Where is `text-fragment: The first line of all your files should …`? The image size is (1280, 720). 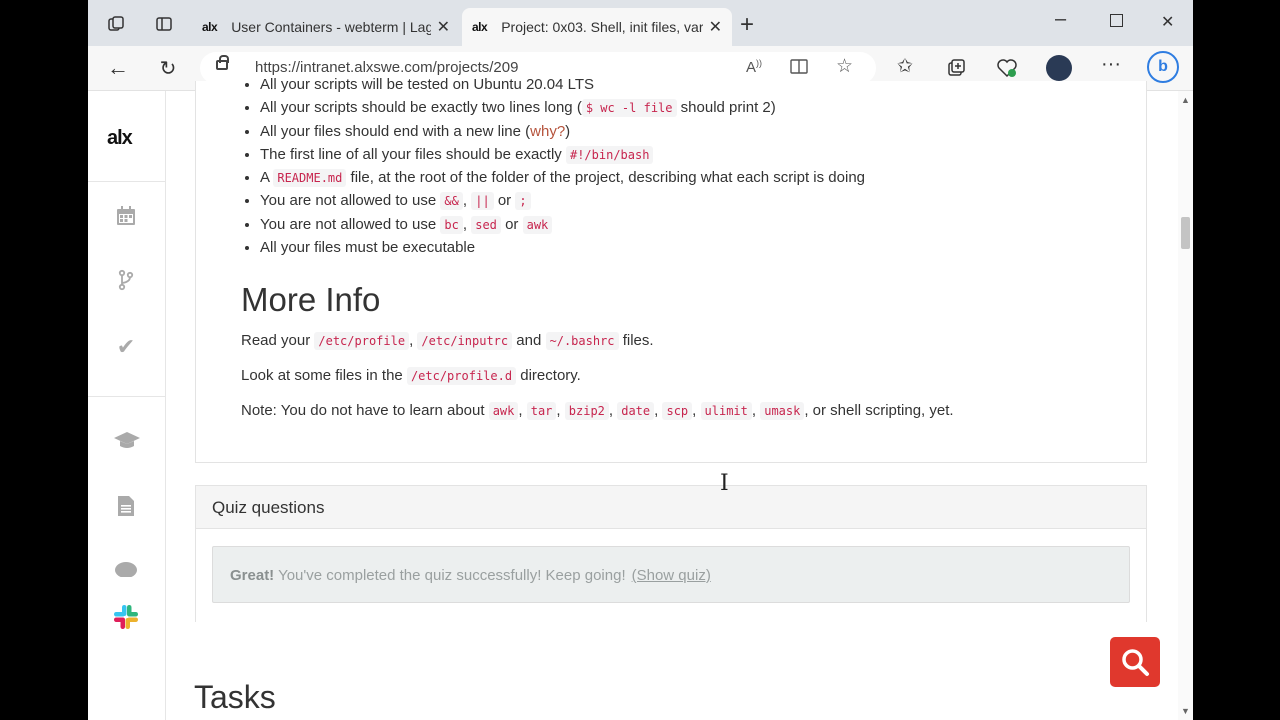 text-fragment: The first line of all your files should … is located at coordinates (413, 154).